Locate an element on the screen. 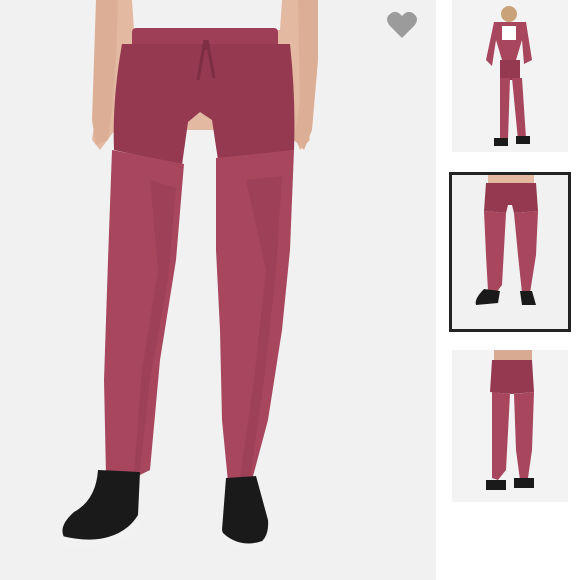 This screenshot has height=580, width=580. thumbnail-front-view is located at coordinates (510, 252).